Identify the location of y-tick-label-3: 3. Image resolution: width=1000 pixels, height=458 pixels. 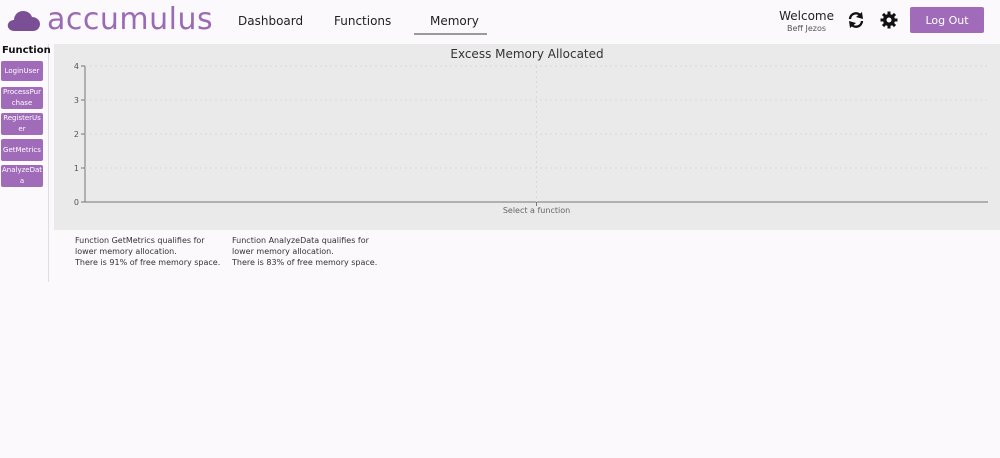
(76, 100).